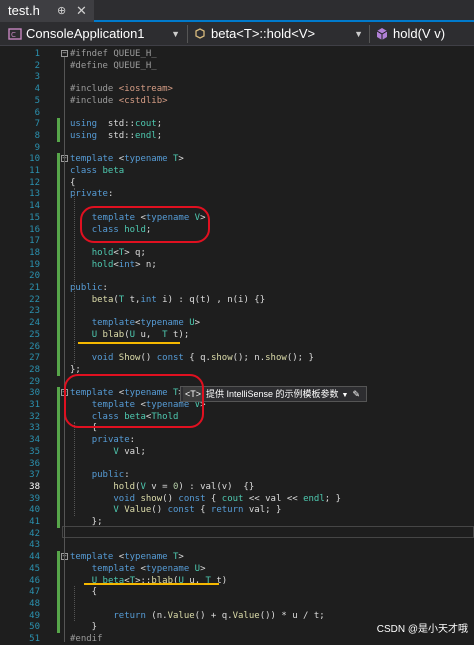 The height and width of the screenshot is (645, 474). Describe the element at coordinates (34, 451) in the screenshot. I see `line-number: 35` at that location.